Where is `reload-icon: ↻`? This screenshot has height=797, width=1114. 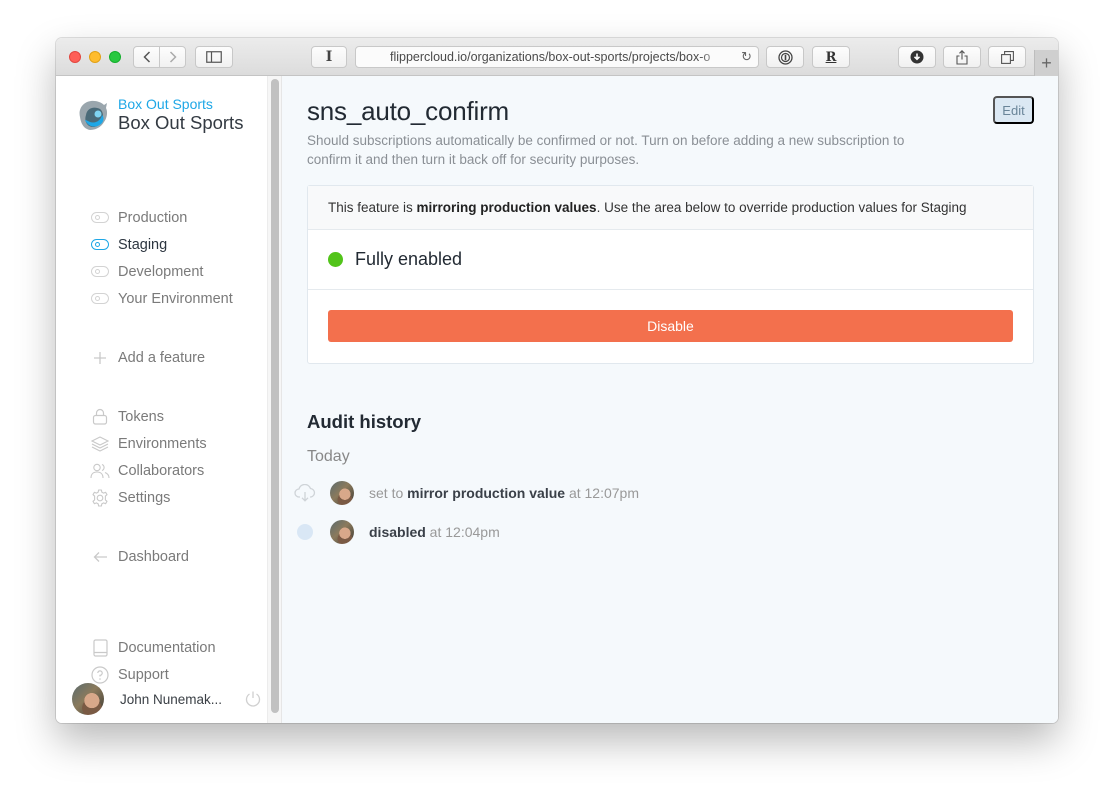
reload-icon: ↻ is located at coordinates (746, 57).